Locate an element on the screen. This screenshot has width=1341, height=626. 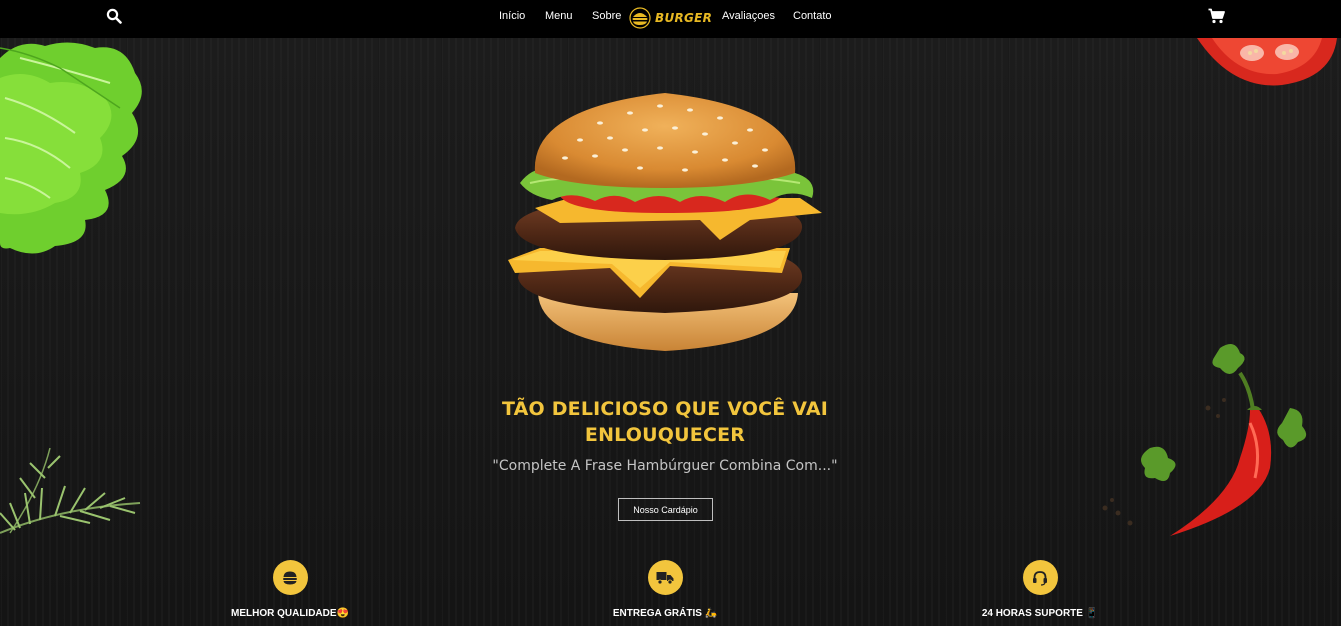
nav-link-contato: Contato is located at coordinates (812, 16).